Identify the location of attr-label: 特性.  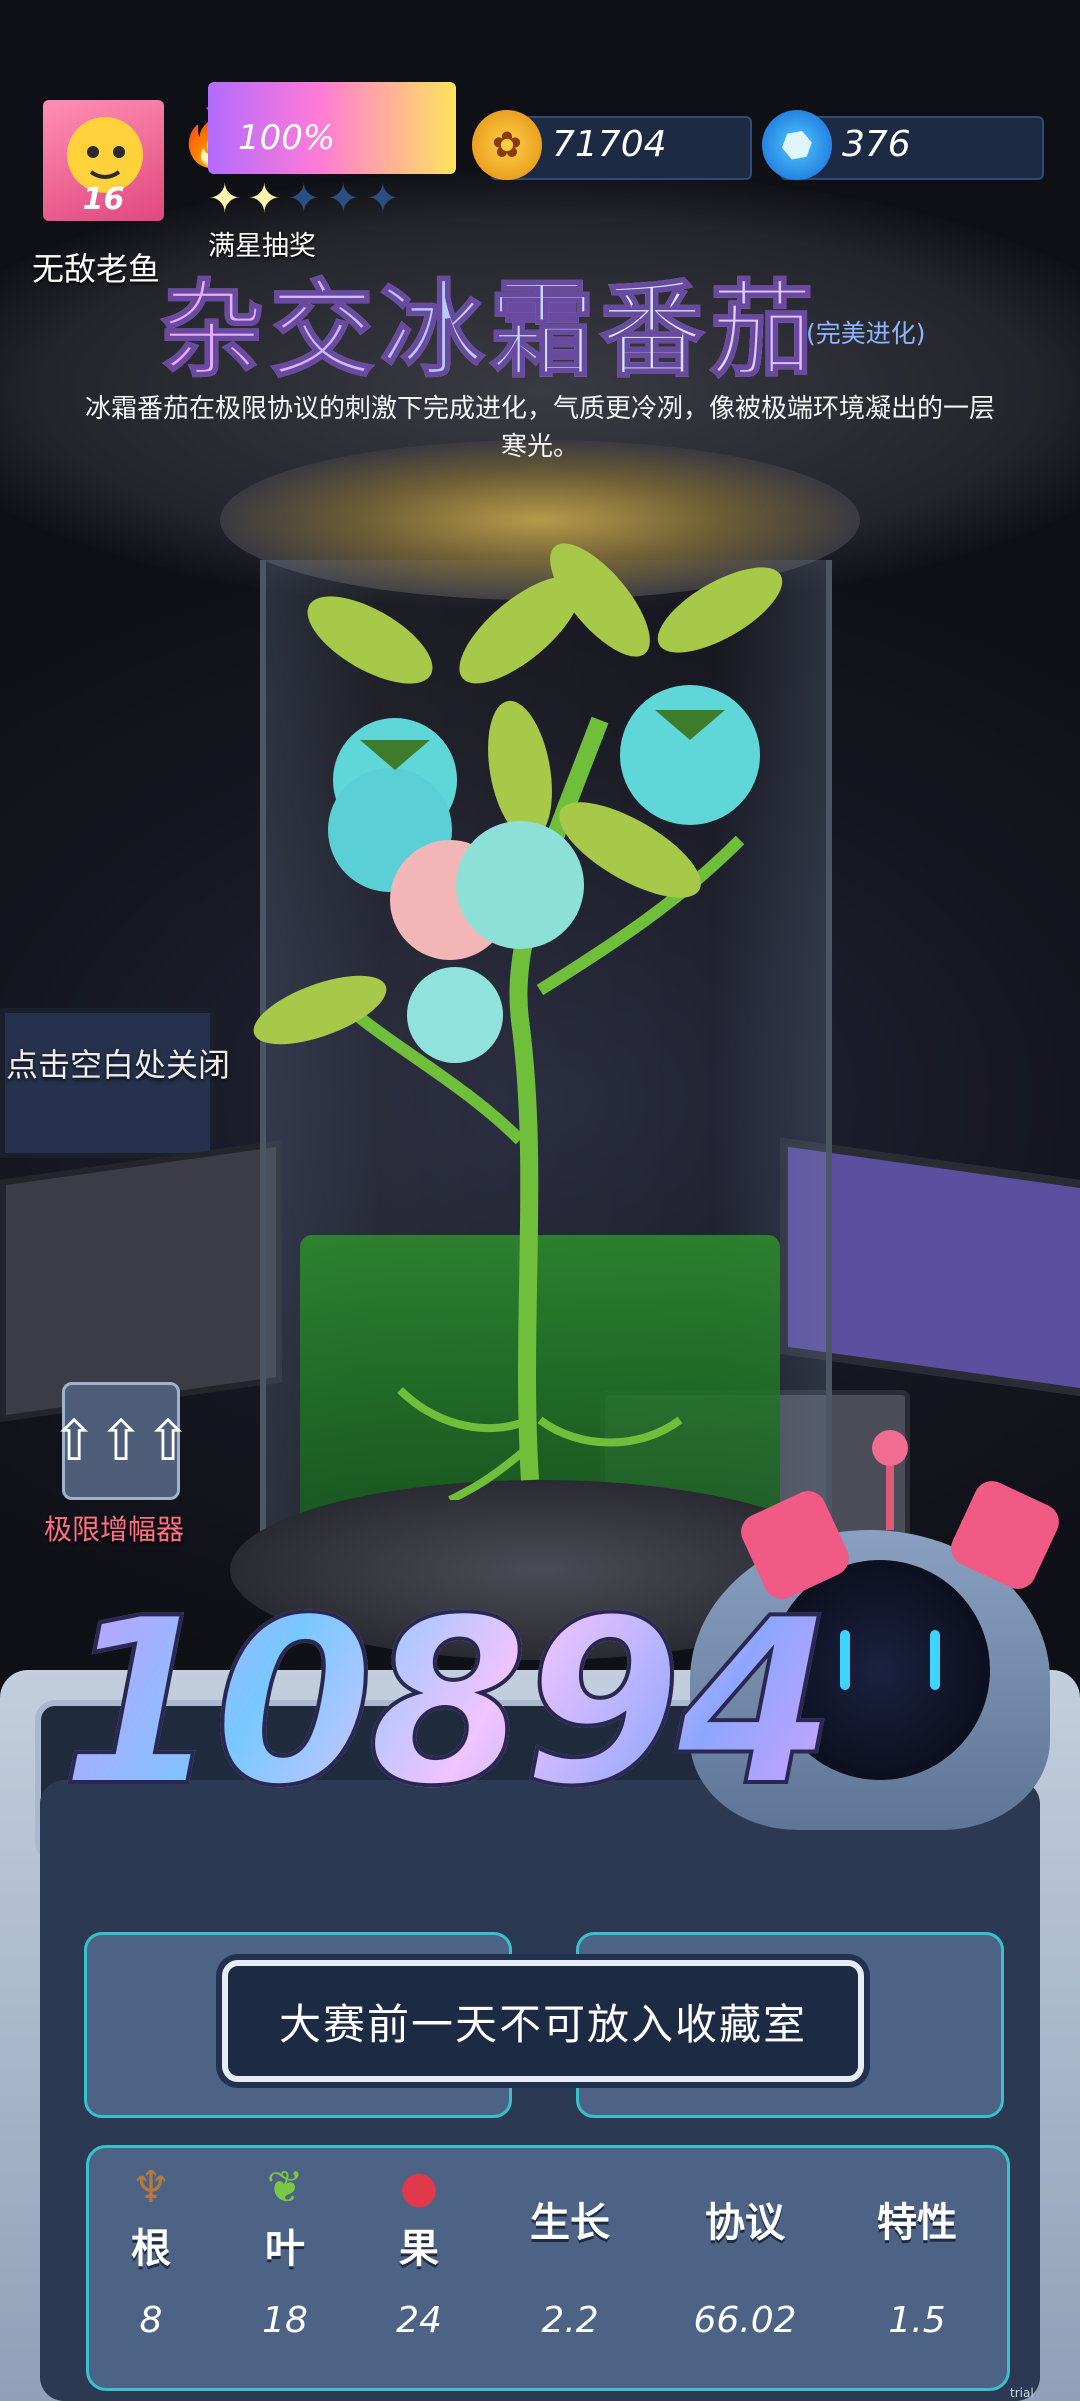
(917, 2223).